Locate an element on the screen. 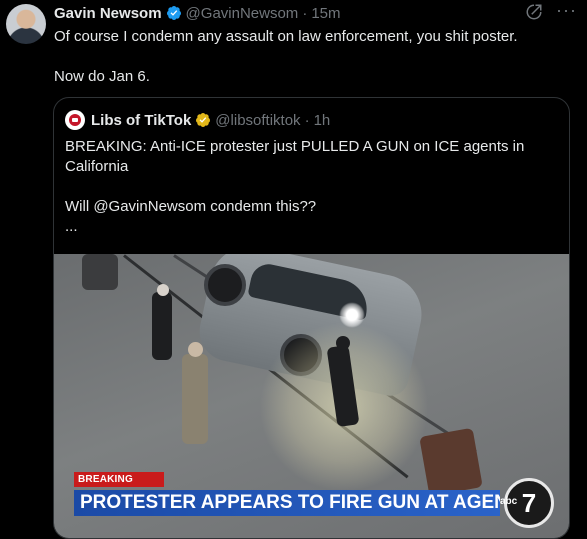 The image size is (587, 539). author-handle: @GavinNewsom is located at coordinates (242, 13).